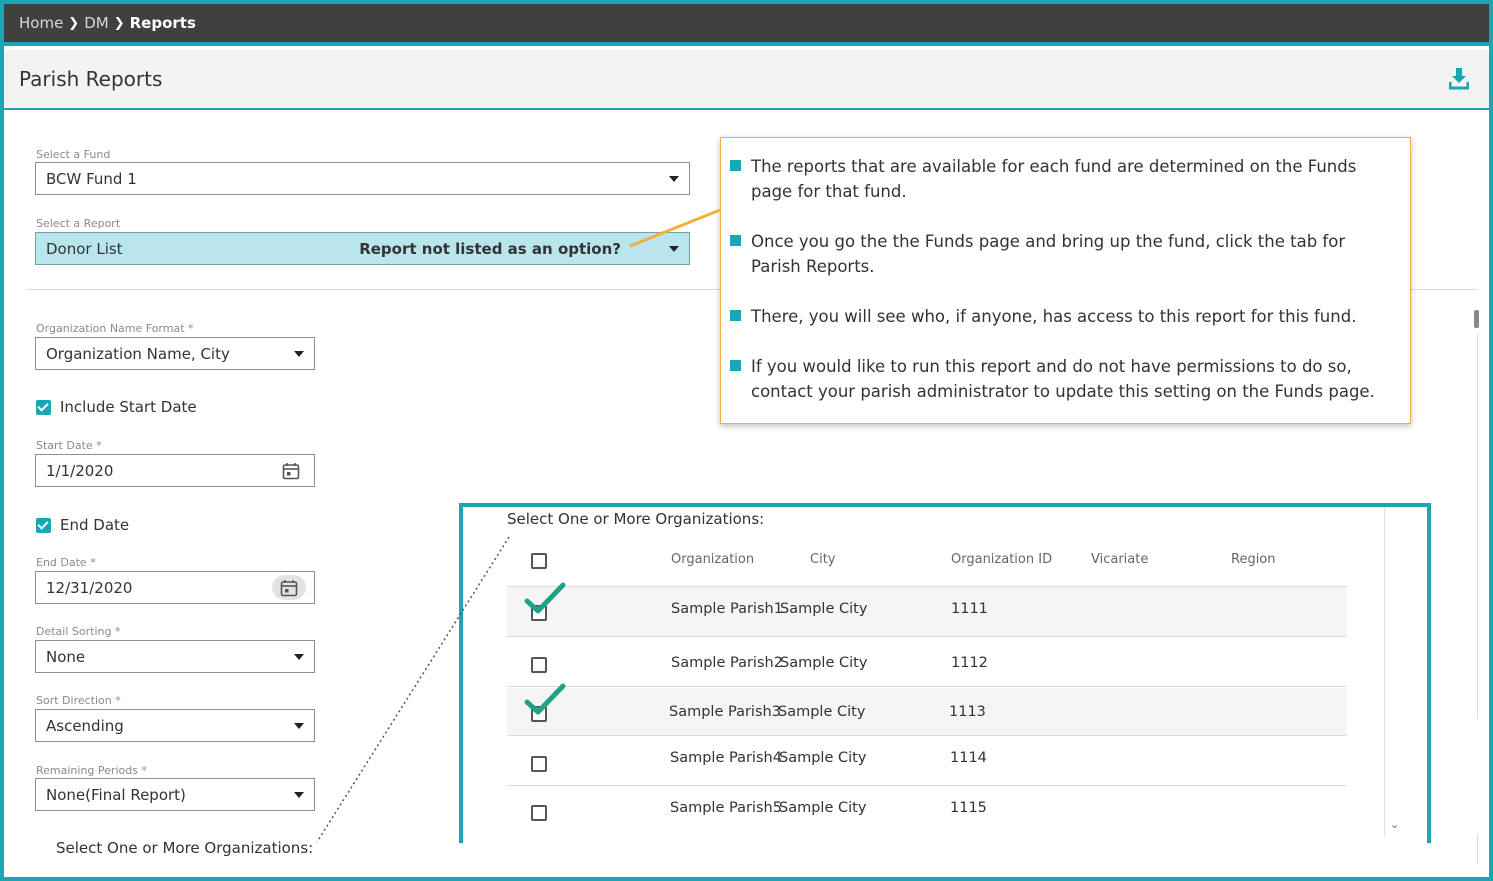 The image size is (1493, 881). Describe the element at coordinates (1253, 559) in the screenshot. I see `column-header-region: Region` at that location.